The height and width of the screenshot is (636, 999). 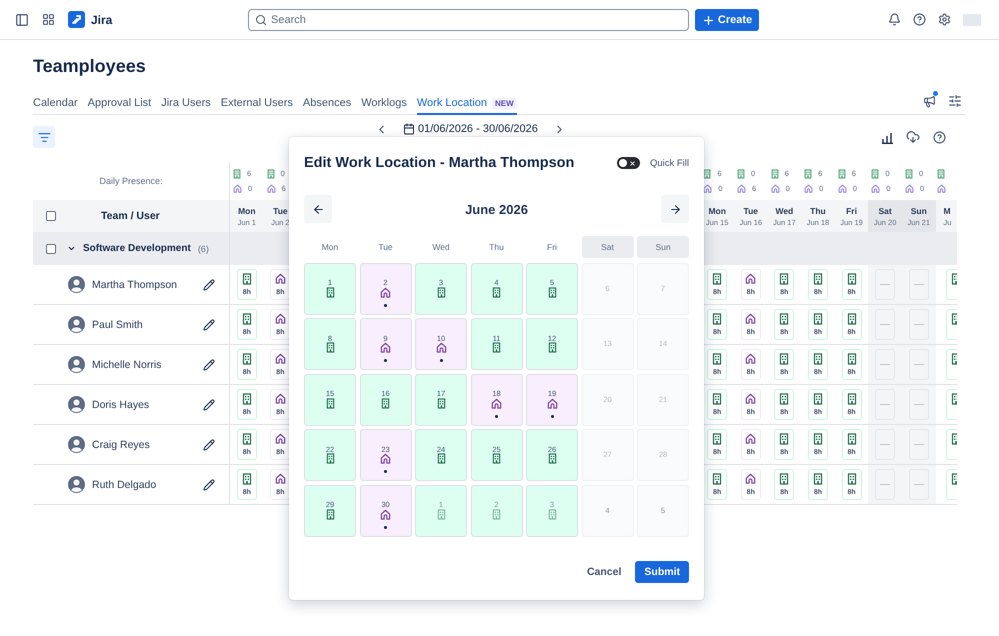 What do you see at coordinates (71, 248) in the screenshot?
I see `expand-chevron-icon` at bounding box center [71, 248].